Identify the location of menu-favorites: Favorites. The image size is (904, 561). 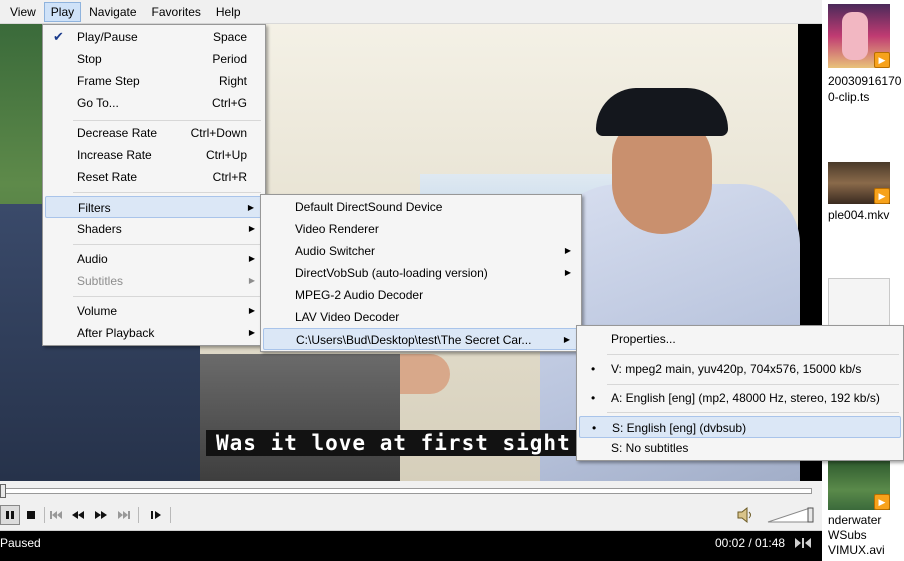
(176, 12).